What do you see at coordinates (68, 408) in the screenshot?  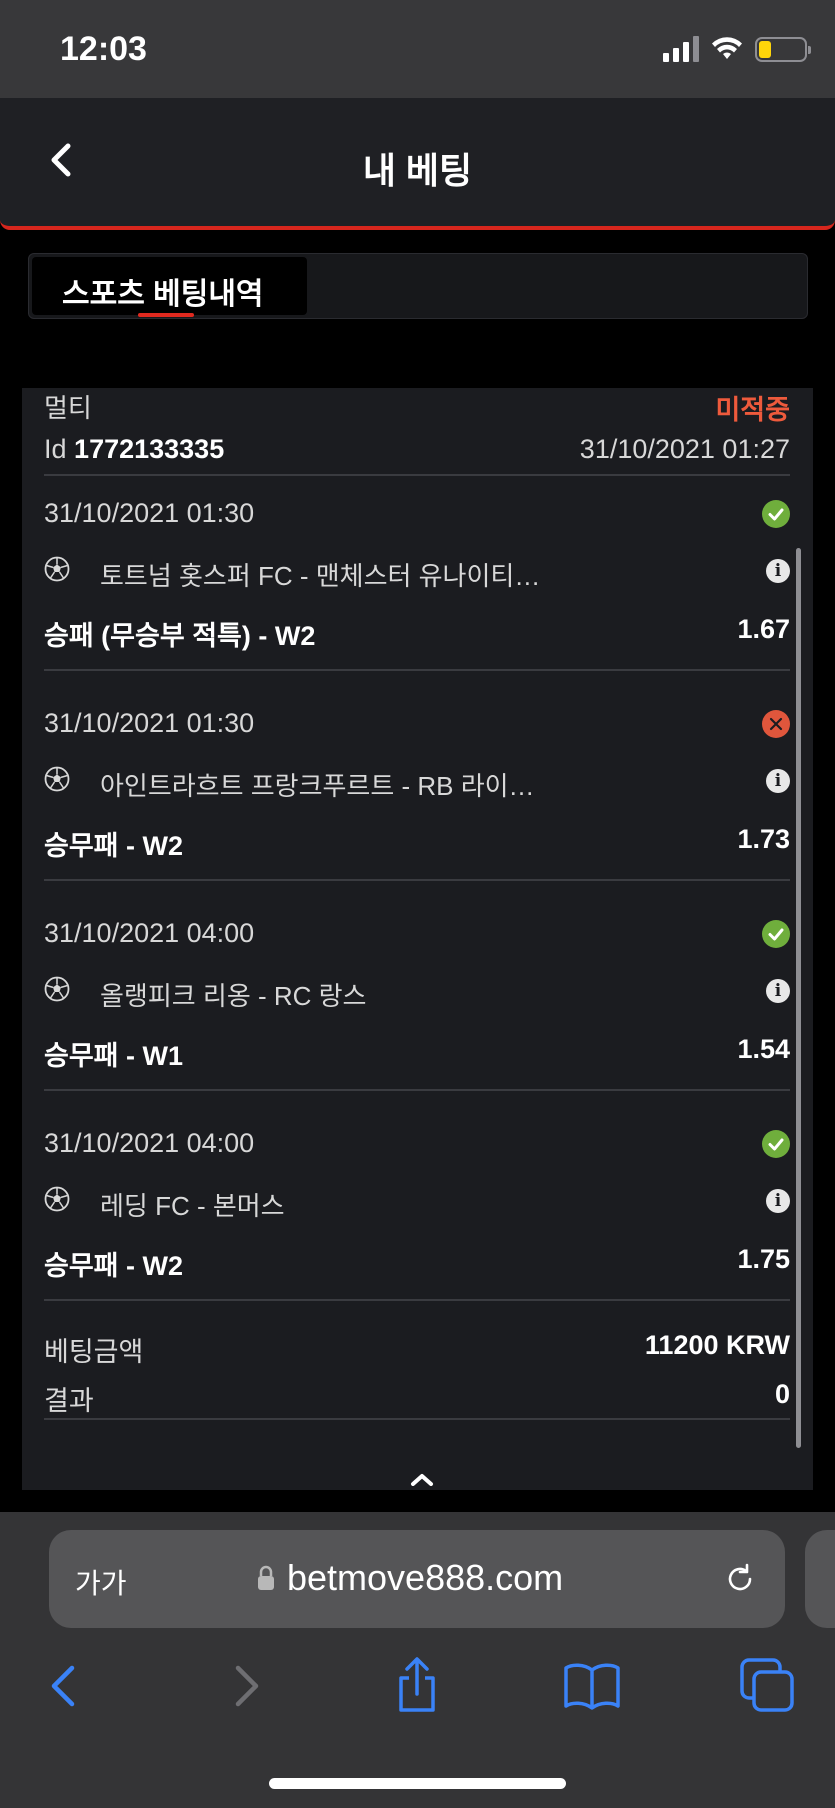 I see `bet-type-label: 멀티` at bounding box center [68, 408].